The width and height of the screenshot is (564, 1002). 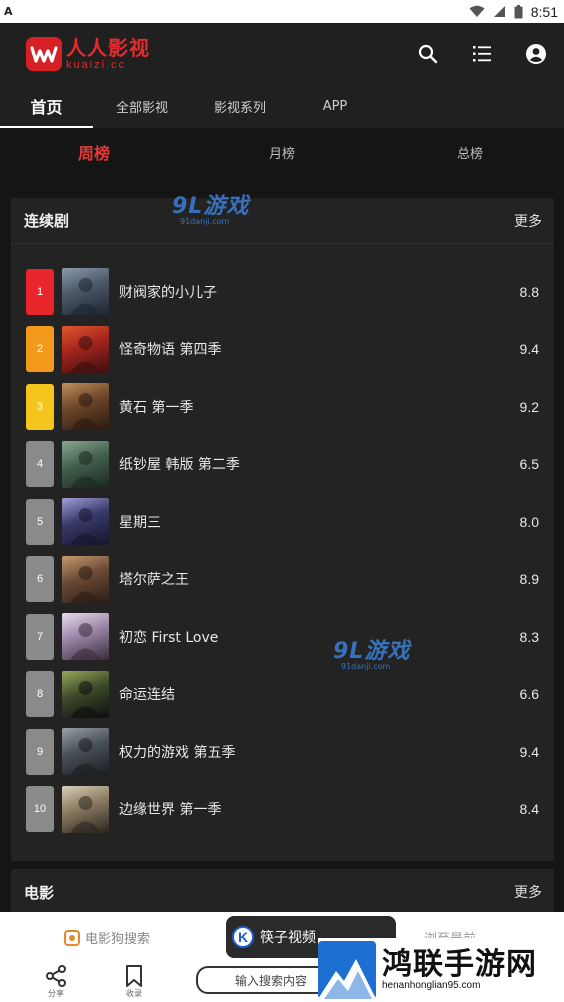 I want to click on title-label: 权力的游戏 第五季, so click(x=177, y=752).